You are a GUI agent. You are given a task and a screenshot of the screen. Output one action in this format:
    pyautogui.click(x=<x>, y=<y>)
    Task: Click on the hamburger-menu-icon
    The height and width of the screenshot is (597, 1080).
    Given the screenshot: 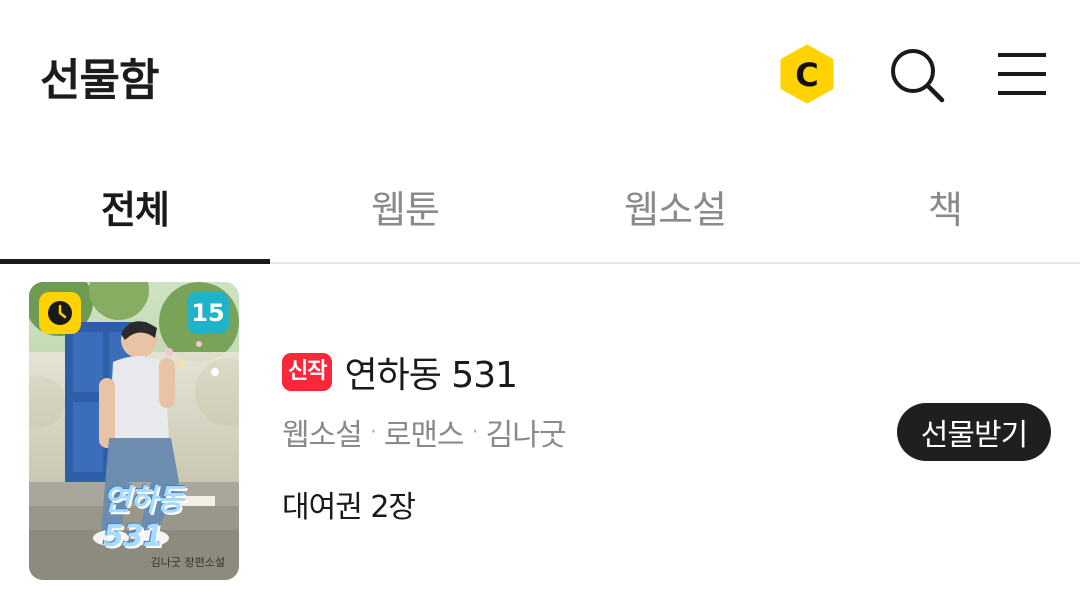 What is the action you would take?
    pyautogui.click(x=1022, y=74)
    